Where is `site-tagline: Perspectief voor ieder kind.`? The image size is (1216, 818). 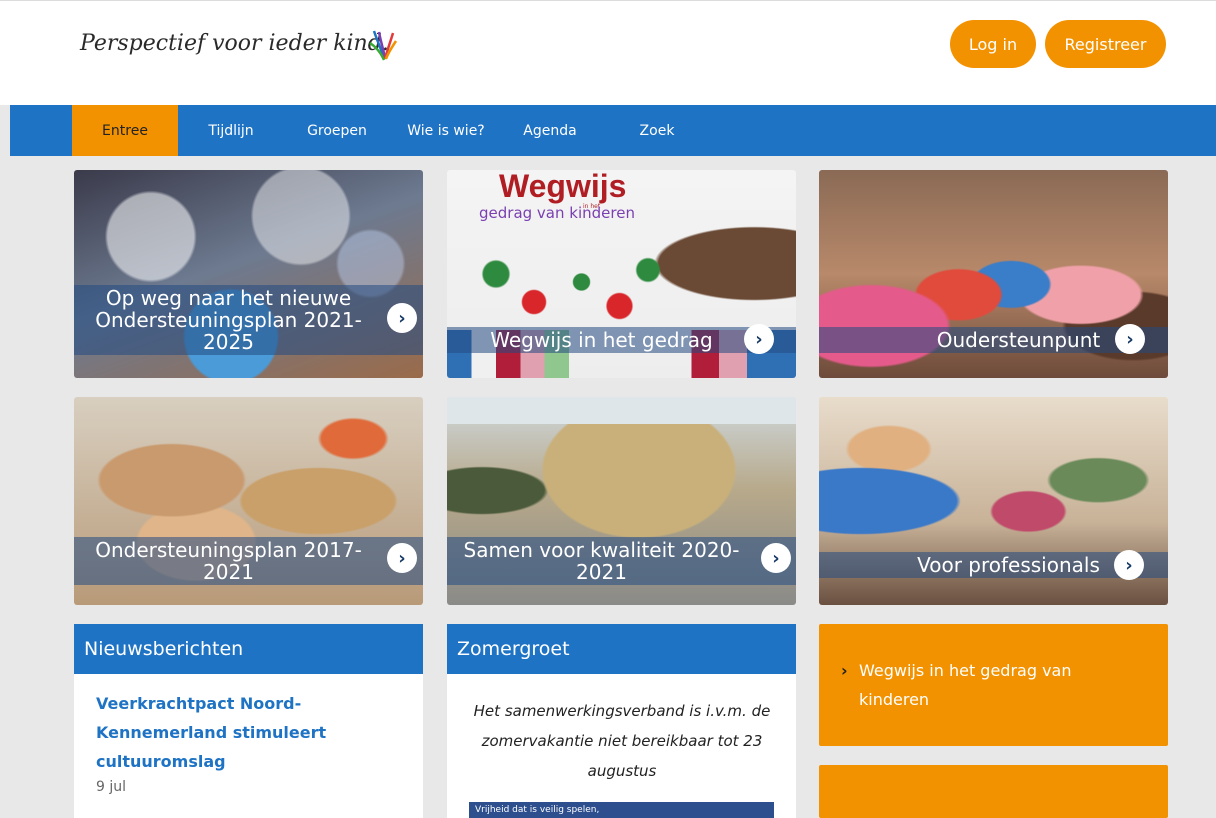 site-tagline: Perspectief voor ieder kind. is located at coordinates (234, 43).